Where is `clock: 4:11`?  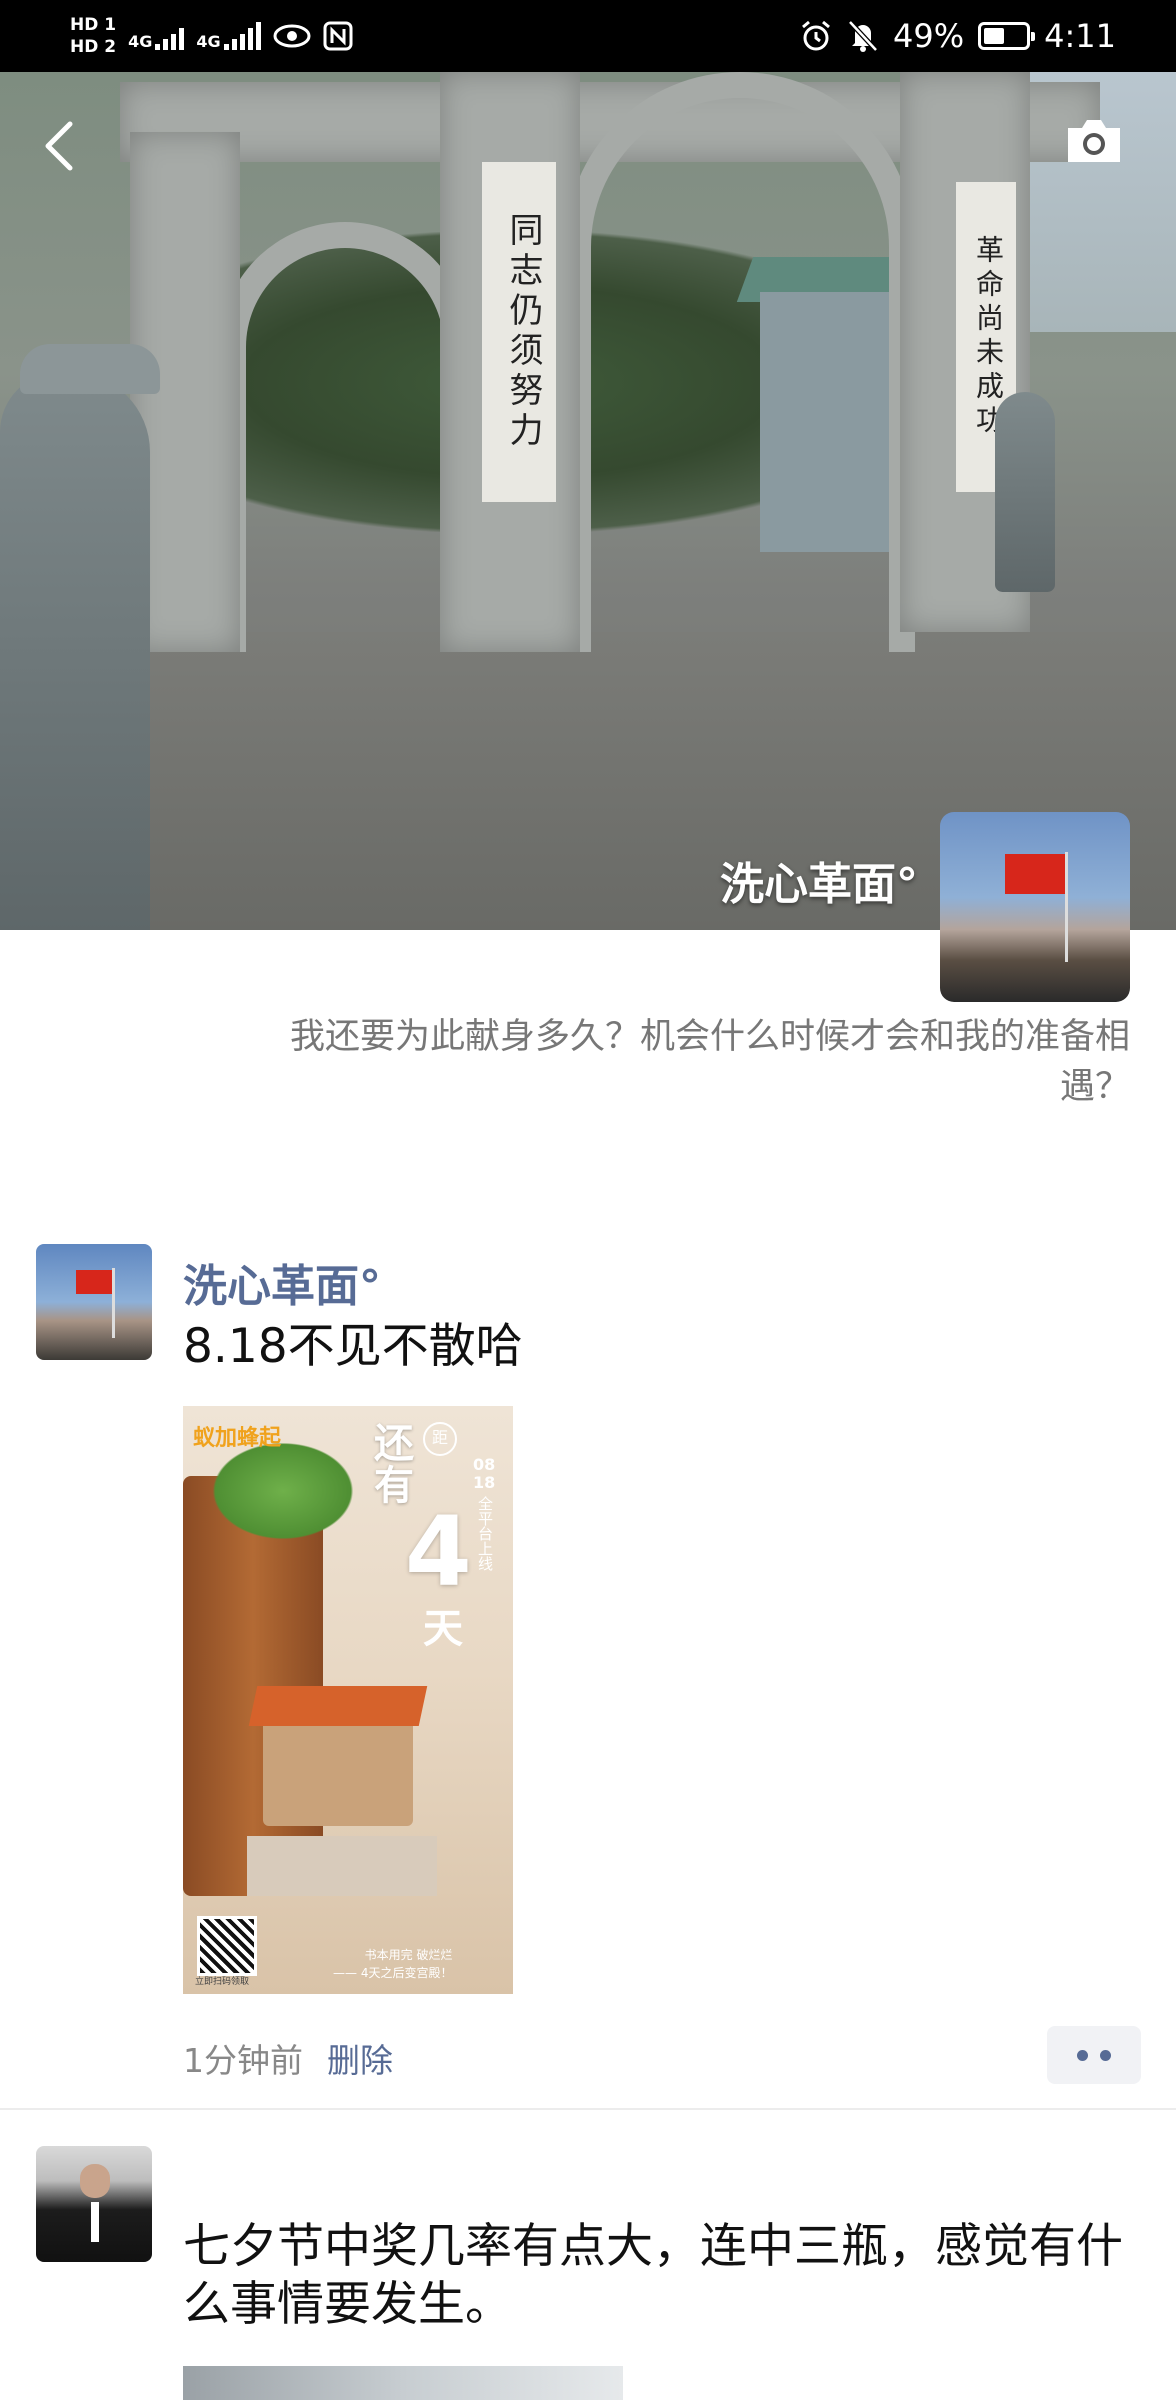 clock: 4:11 is located at coordinates (1080, 36).